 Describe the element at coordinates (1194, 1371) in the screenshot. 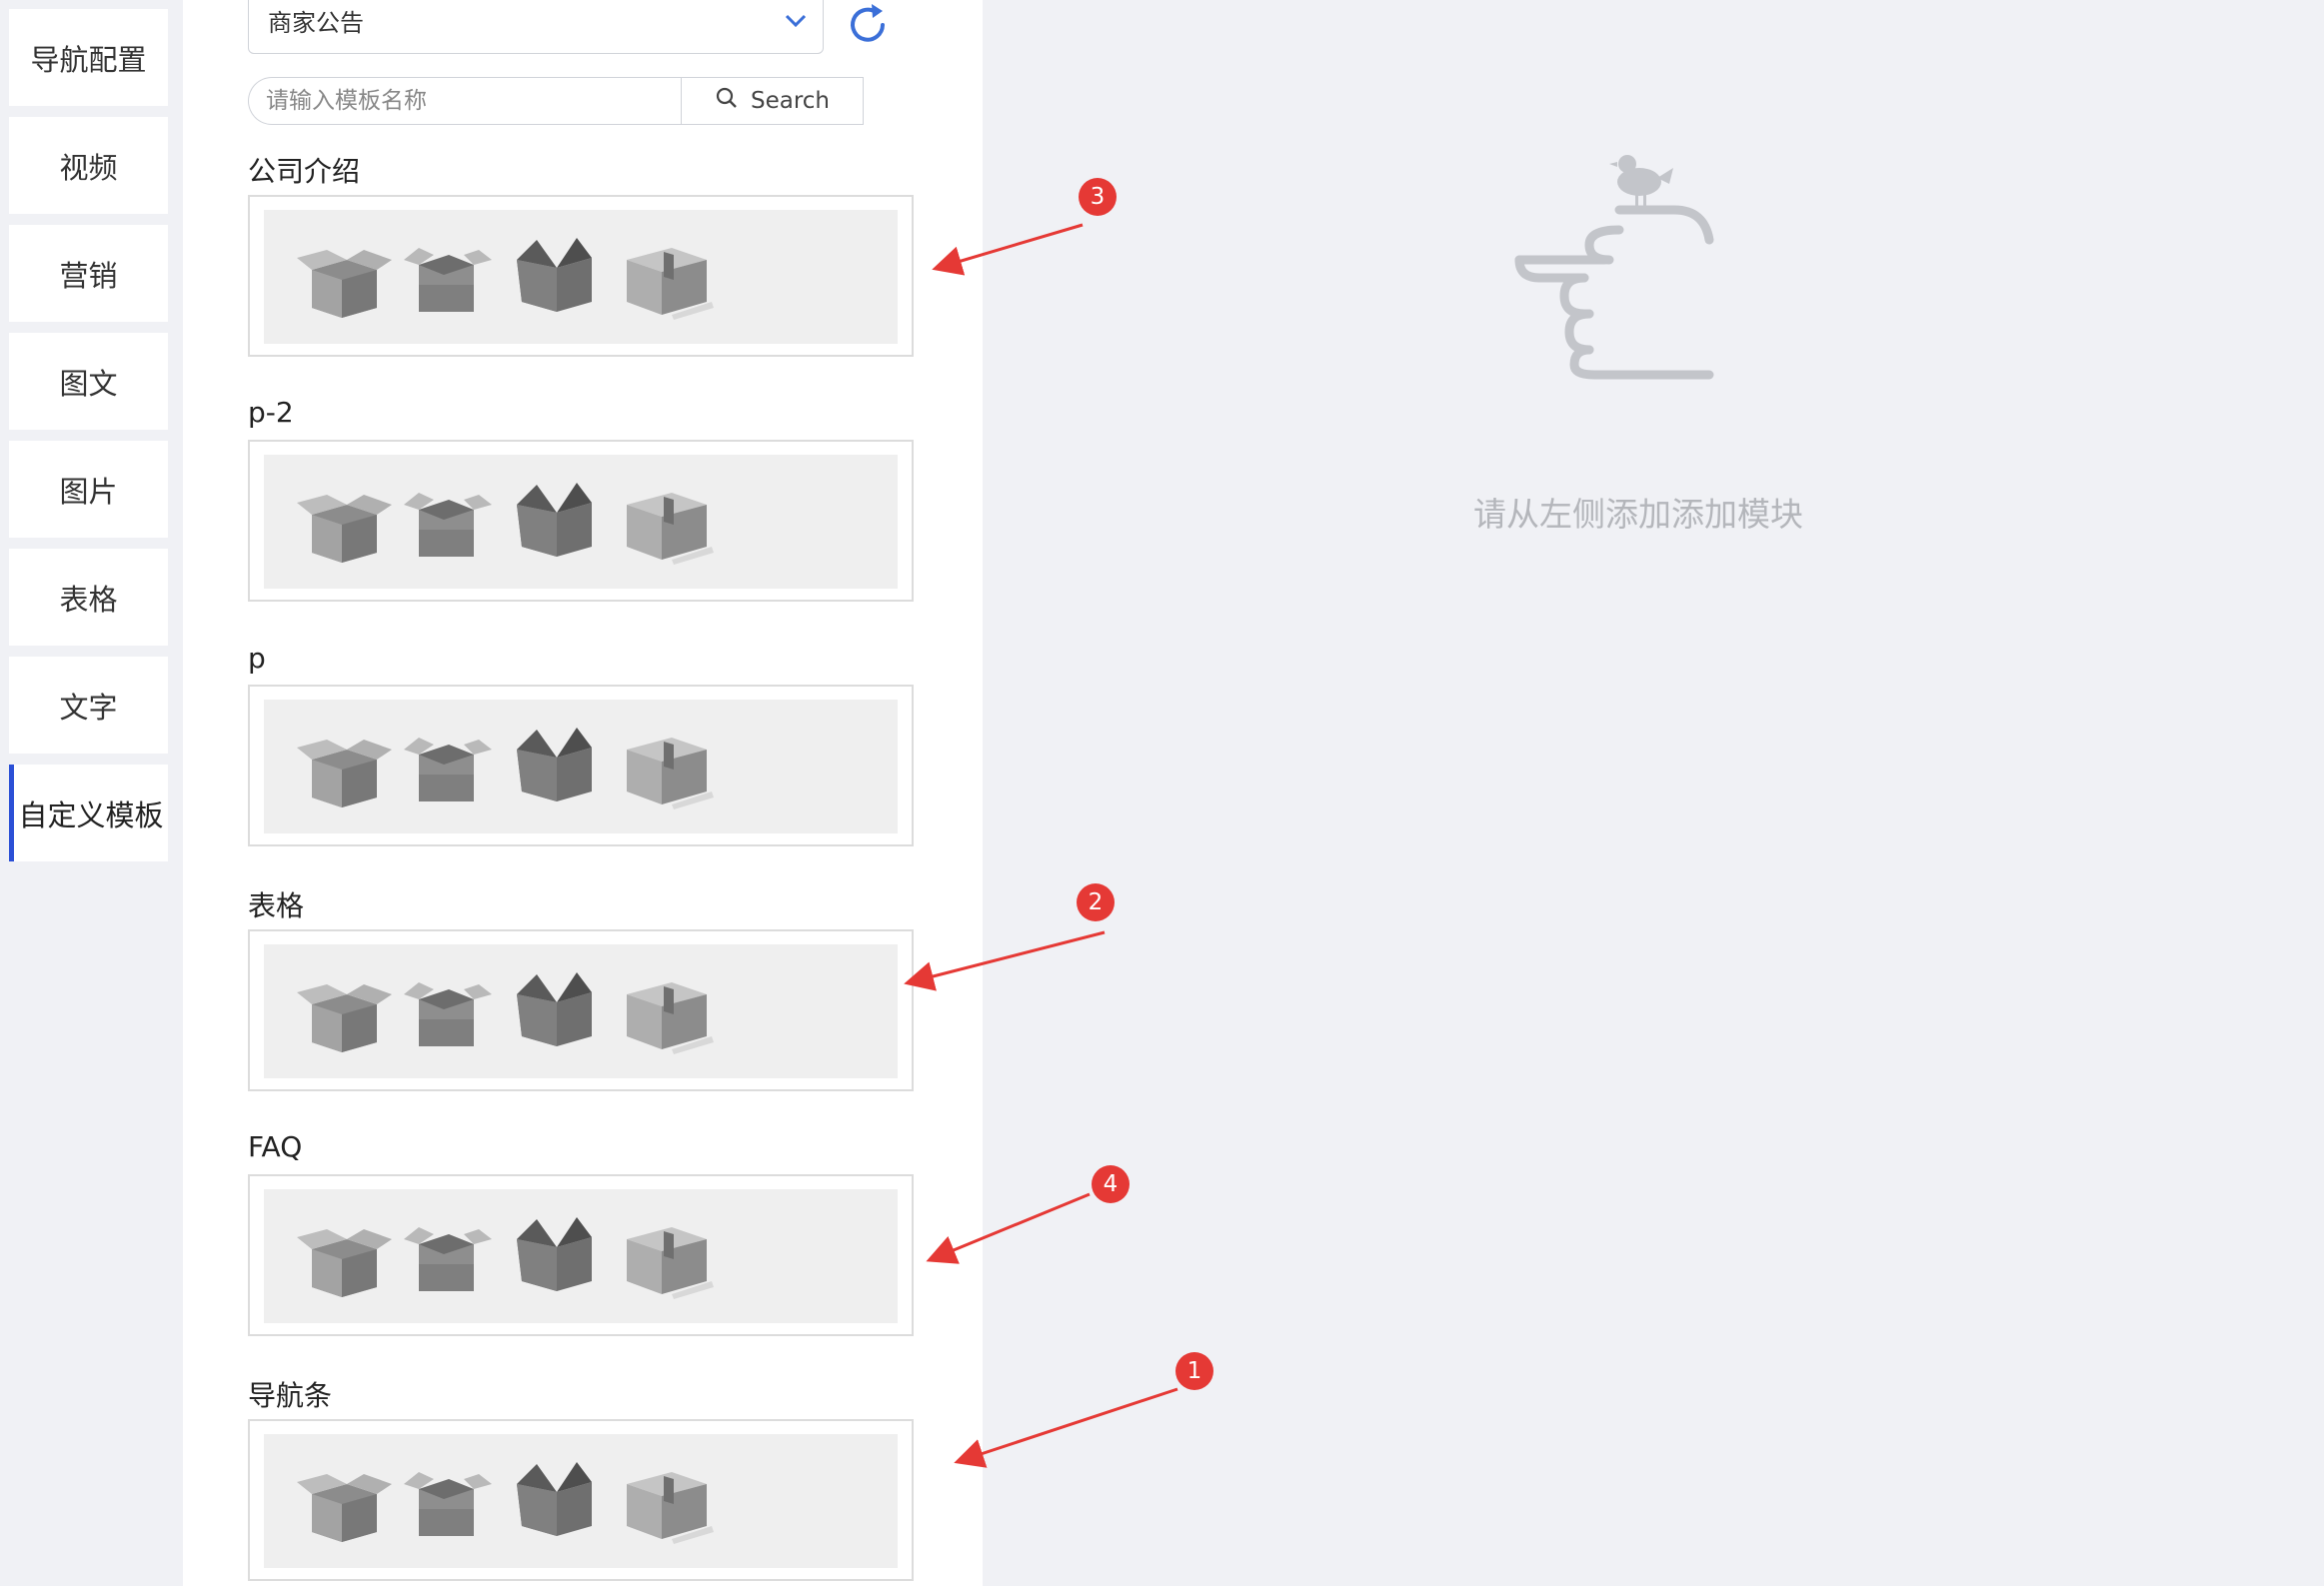

I see `annotation-badge: 1` at that location.